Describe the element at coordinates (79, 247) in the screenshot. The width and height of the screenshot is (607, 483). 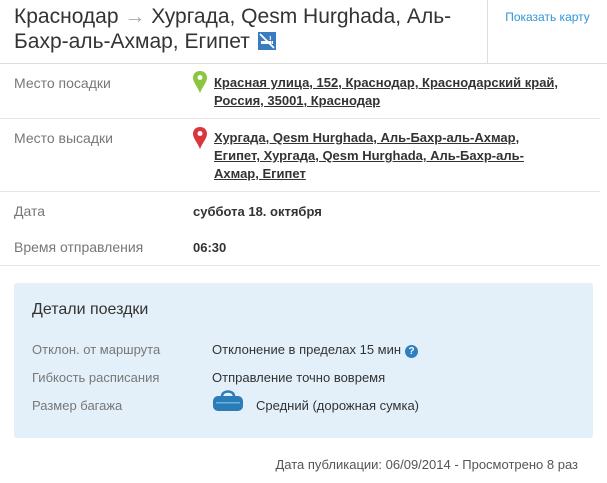
I see `departure-time-label: Время отправления` at that location.